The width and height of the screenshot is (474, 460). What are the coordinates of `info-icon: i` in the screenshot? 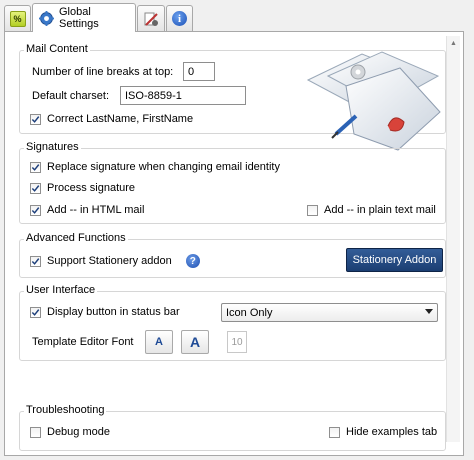 It's located at (179, 18).